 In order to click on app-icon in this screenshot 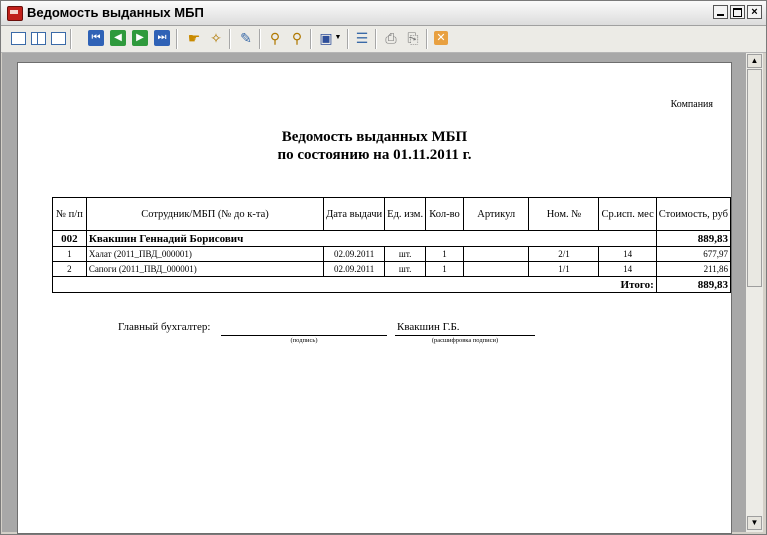, I will do `click(15, 13)`.